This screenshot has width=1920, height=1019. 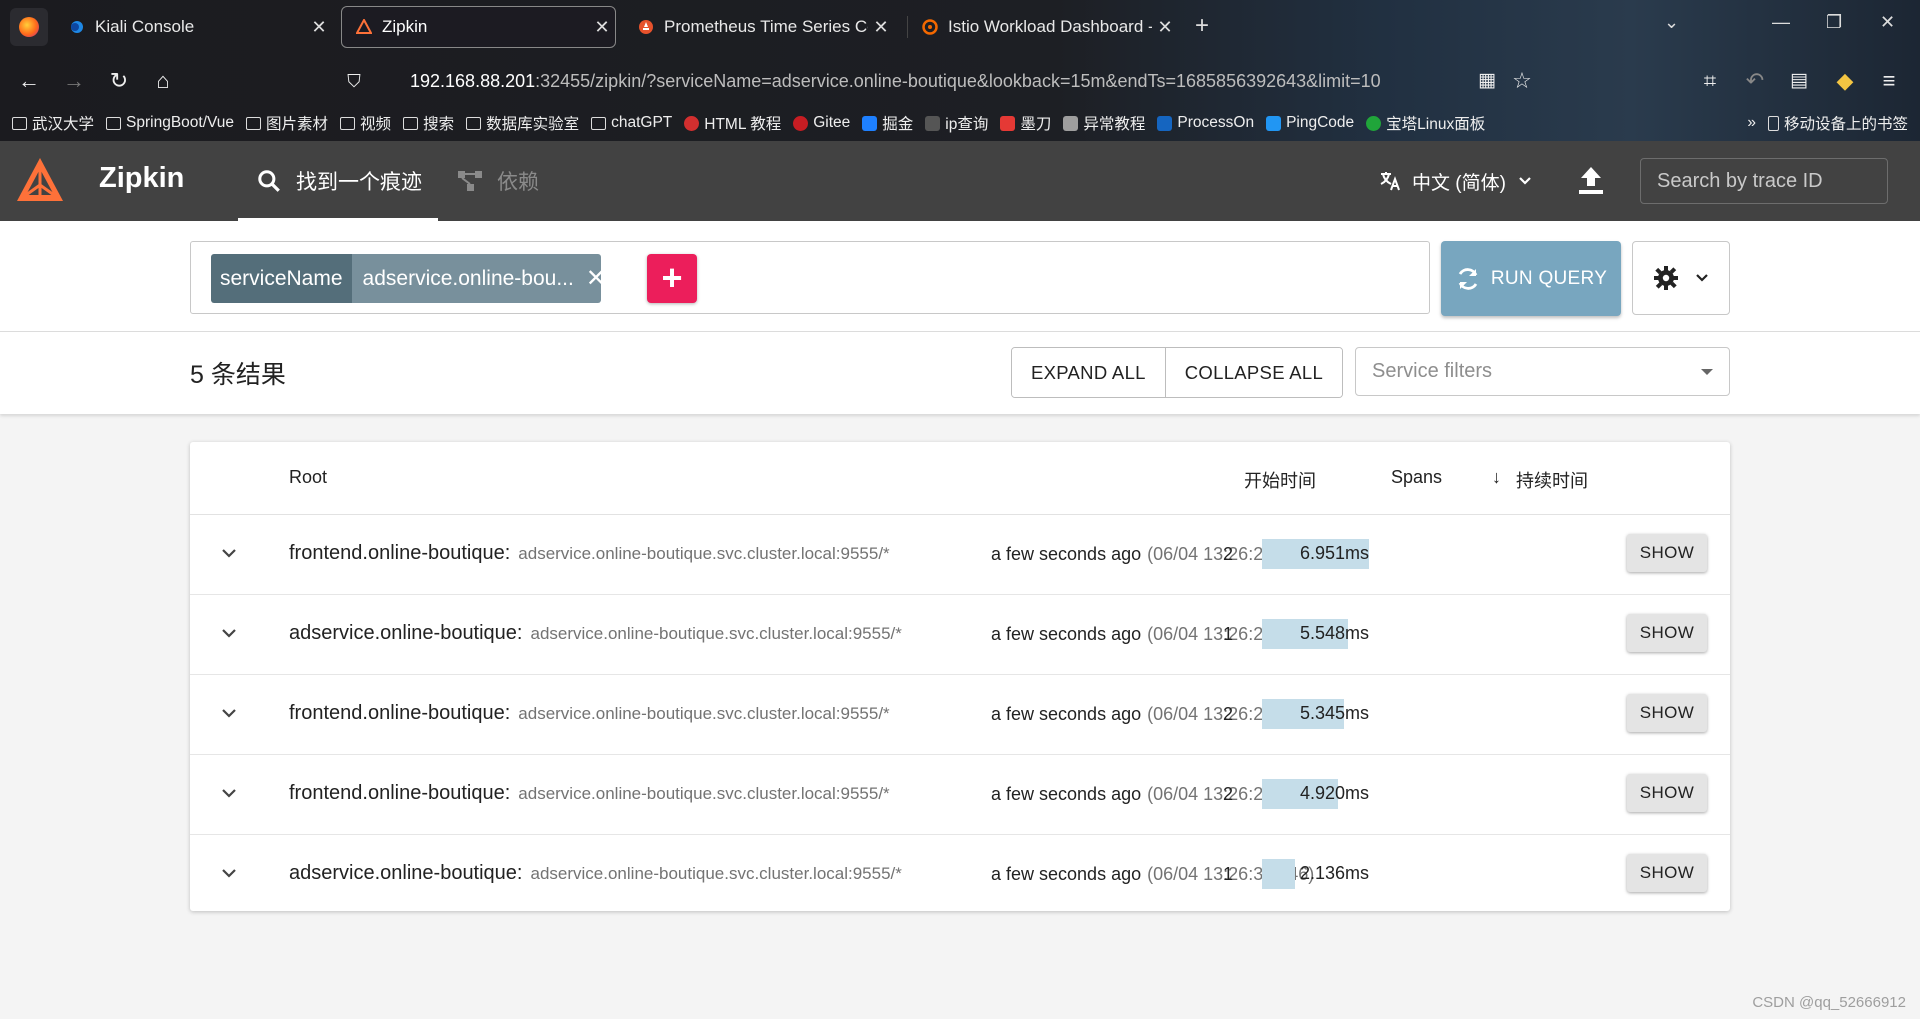 I want to click on sort-arrow-icon: ↓, so click(x=1496, y=477).